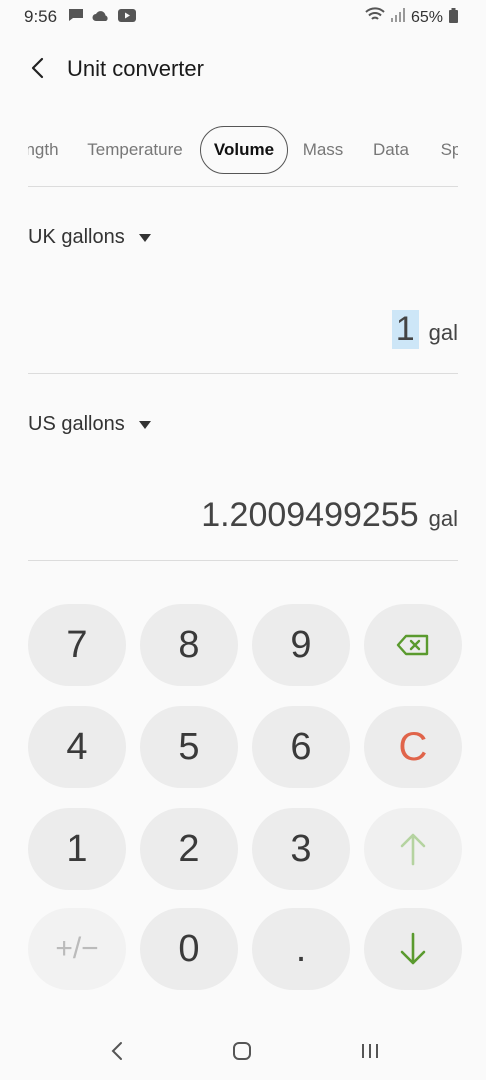 The image size is (486, 1080). Describe the element at coordinates (189, 645) in the screenshot. I see `key-8: 8` at that location.